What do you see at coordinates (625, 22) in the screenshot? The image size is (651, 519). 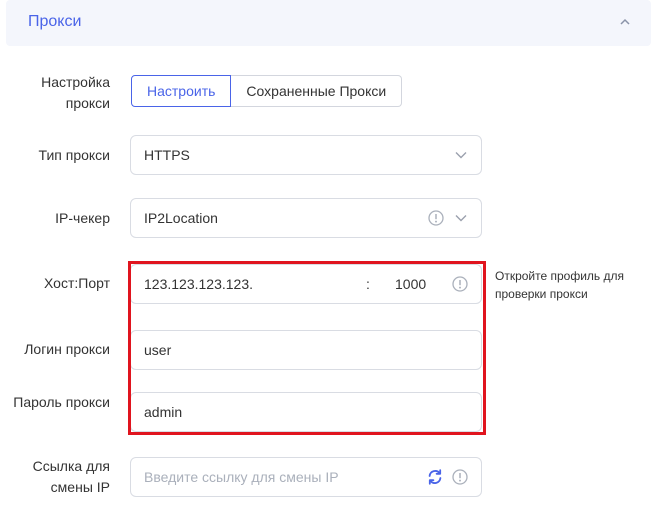 I see `chevron-up-icon` at bounding box center [625, 22].